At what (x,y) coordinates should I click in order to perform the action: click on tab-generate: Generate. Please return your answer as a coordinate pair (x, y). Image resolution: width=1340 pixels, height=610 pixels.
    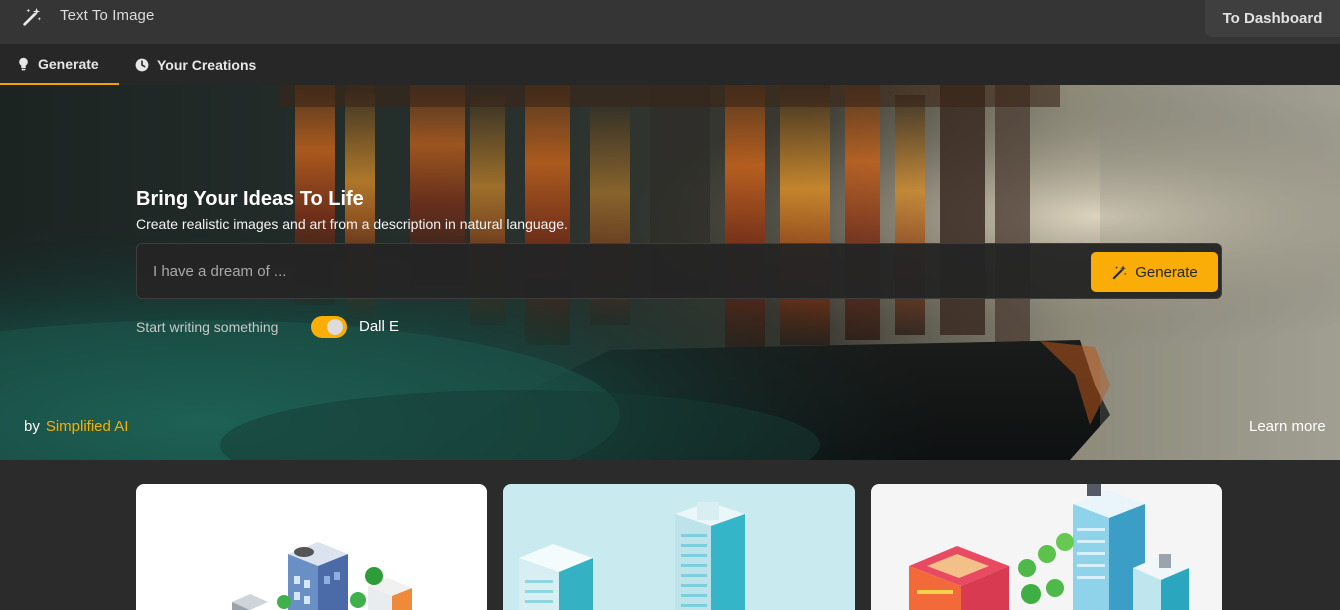
    Looking at the image, I should click on (59, 65).